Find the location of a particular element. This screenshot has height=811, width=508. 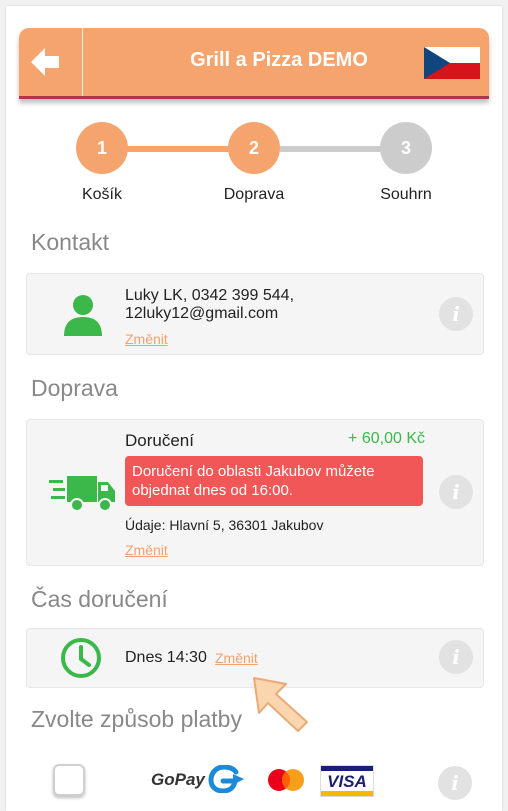

step-3-circle: 3 is located at coordinates (406, 148).